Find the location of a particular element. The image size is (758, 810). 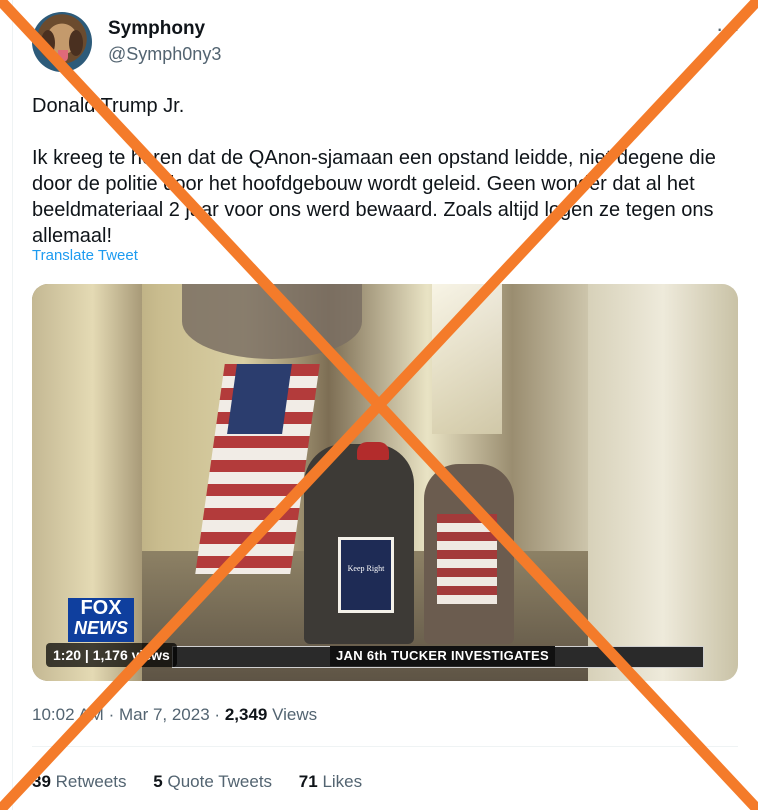

avatar is located at coordinates (62, 42).